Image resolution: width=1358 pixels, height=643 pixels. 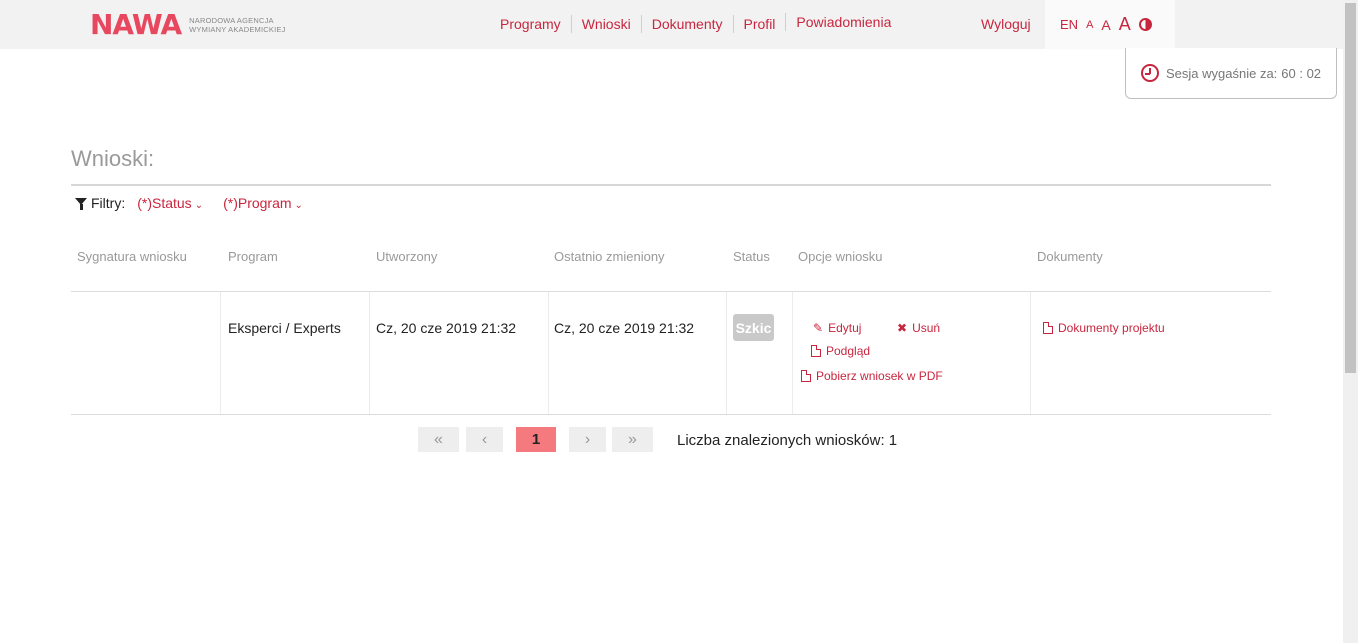 I want to click on session-timer-box: Sesja wygaśnie za: 60 : 02, so click(x=1231, y=73).